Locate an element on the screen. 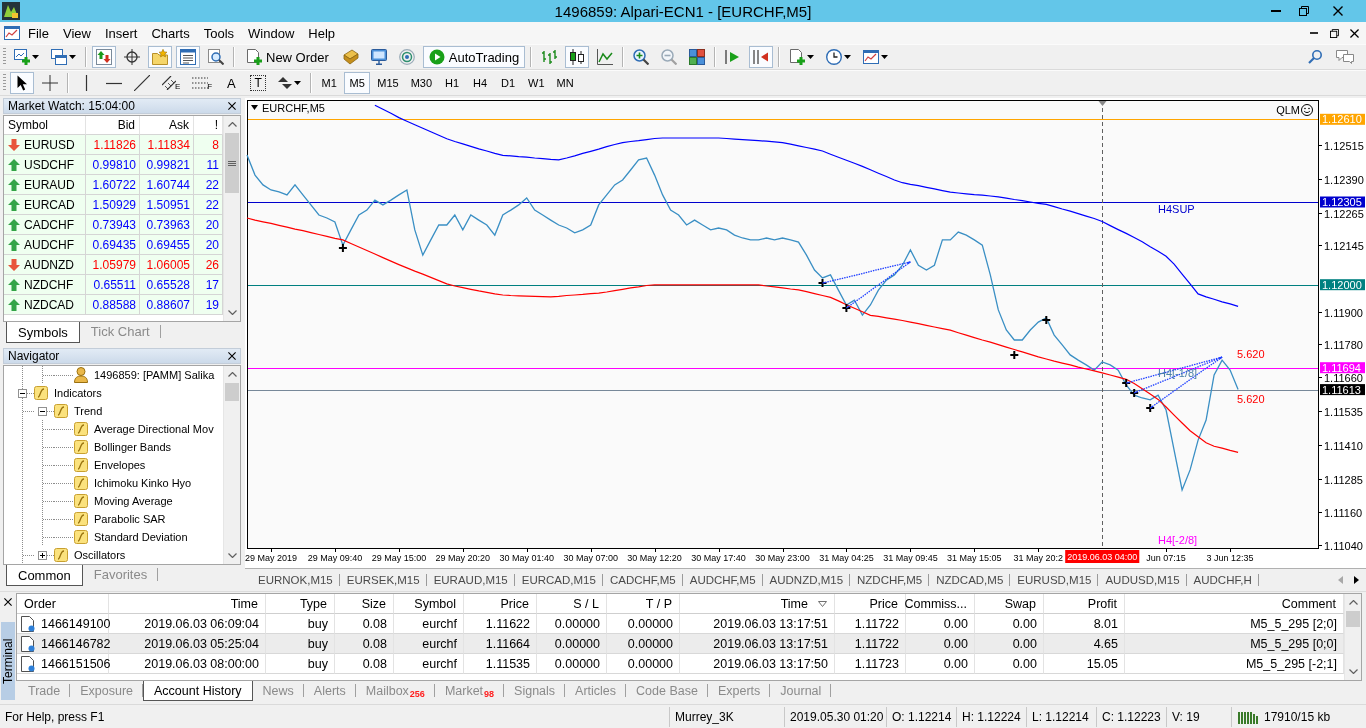  time-label: 29 May 09:40 is located at coordinates (335, 558).